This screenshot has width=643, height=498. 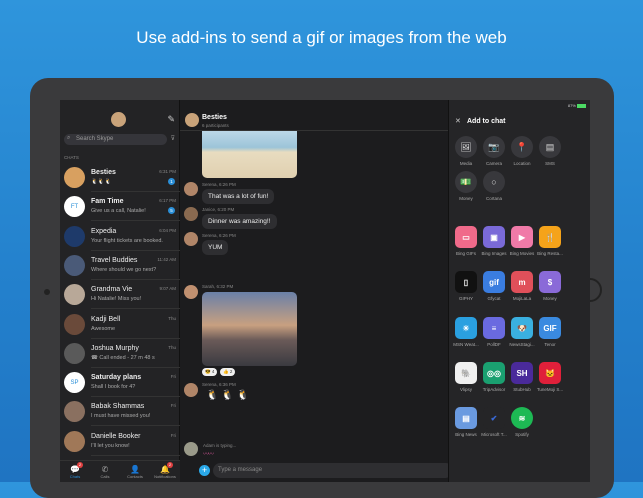 What do you see at coordinates (522, 373) in the screenshot?
I see `app-14: SH` at bounding box center [522, 373].